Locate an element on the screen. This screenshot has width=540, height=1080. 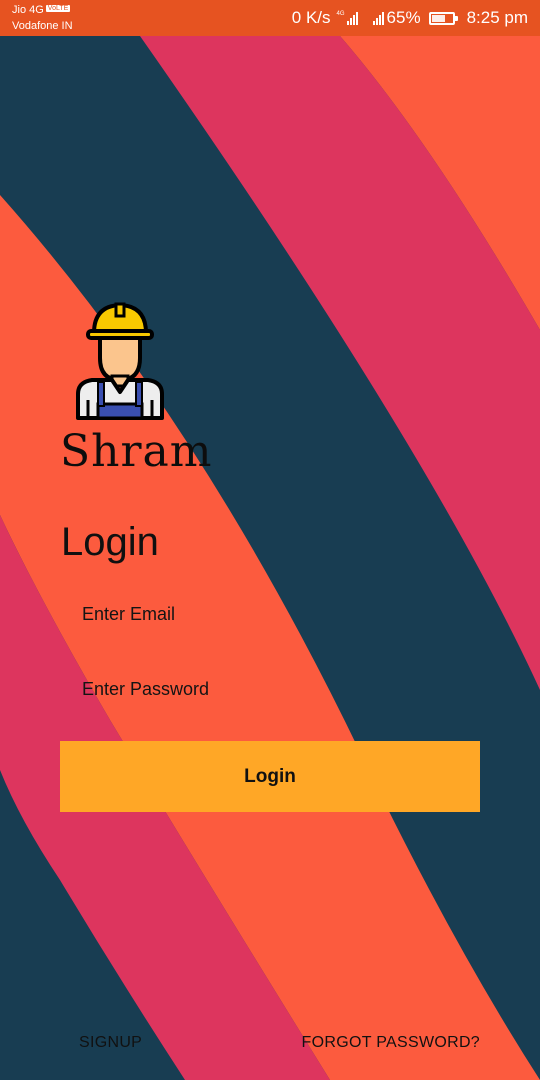
signup-link: SIGNUP is located at coordinates (110, 1043).